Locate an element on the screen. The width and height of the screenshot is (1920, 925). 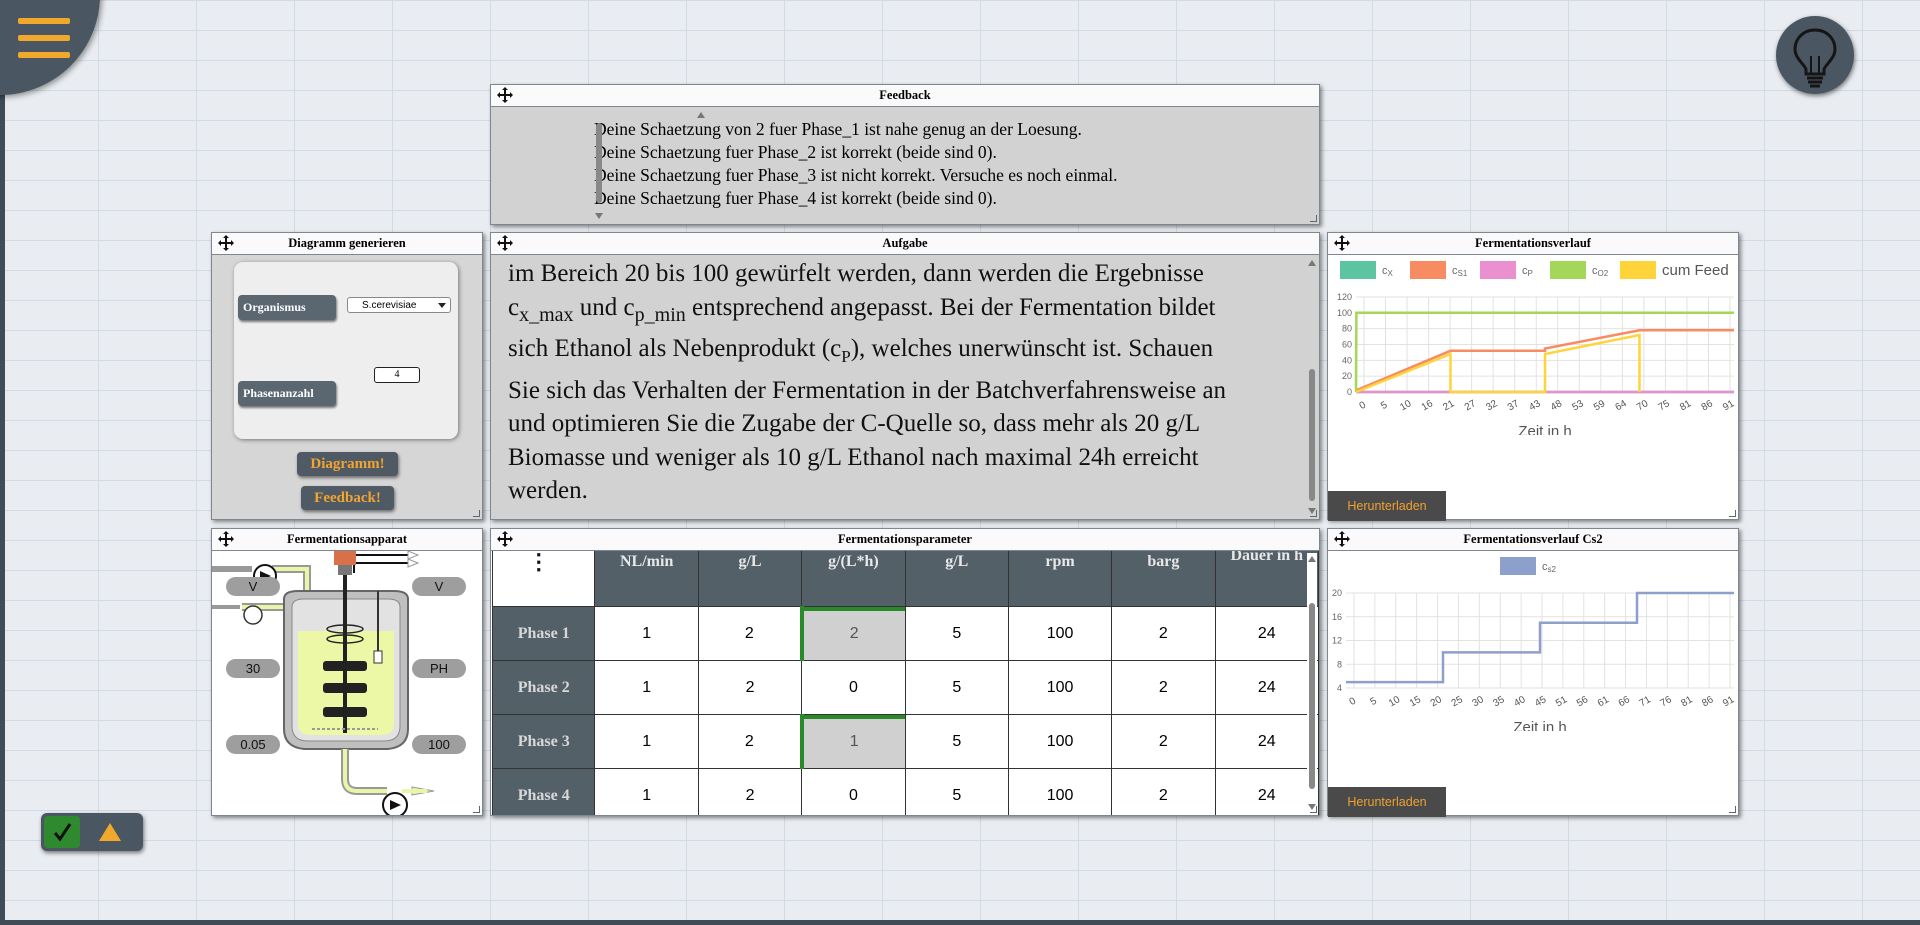
table-cell-edited: 2 is located at coordinates (853, 633).